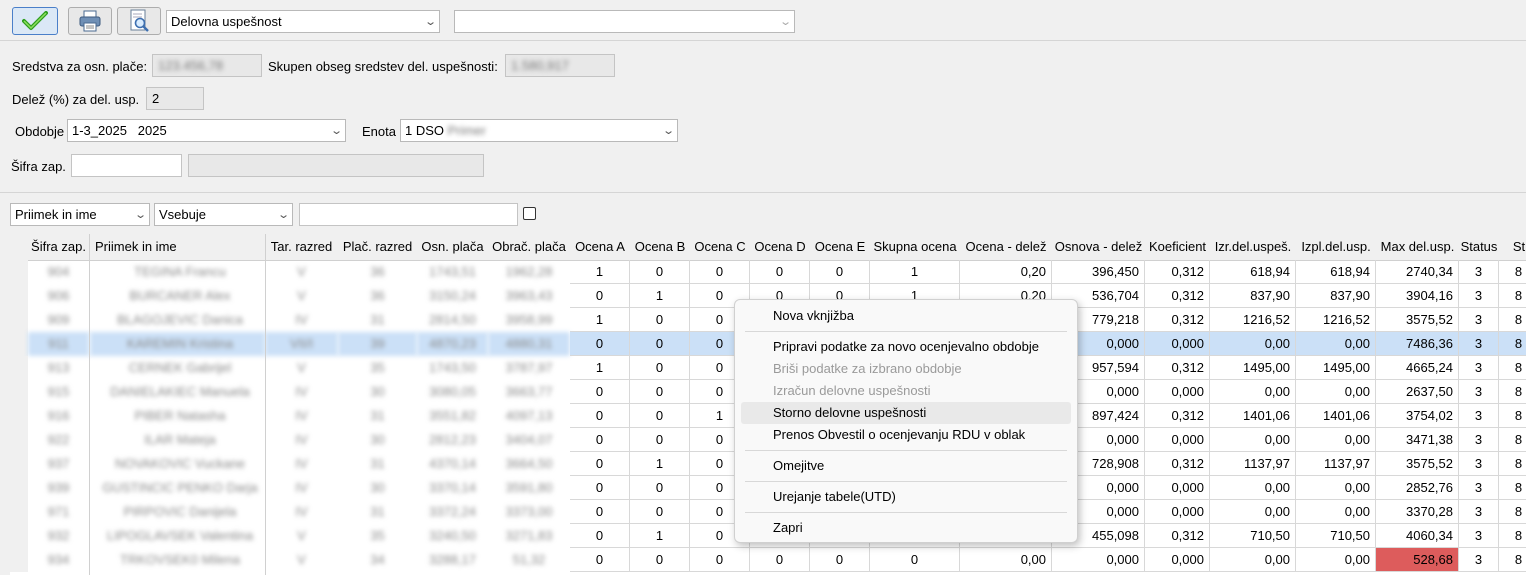 The height and width of the screenshot is (575, 1526). I want to click on column-header: Osn. plača, so click(452, 247).